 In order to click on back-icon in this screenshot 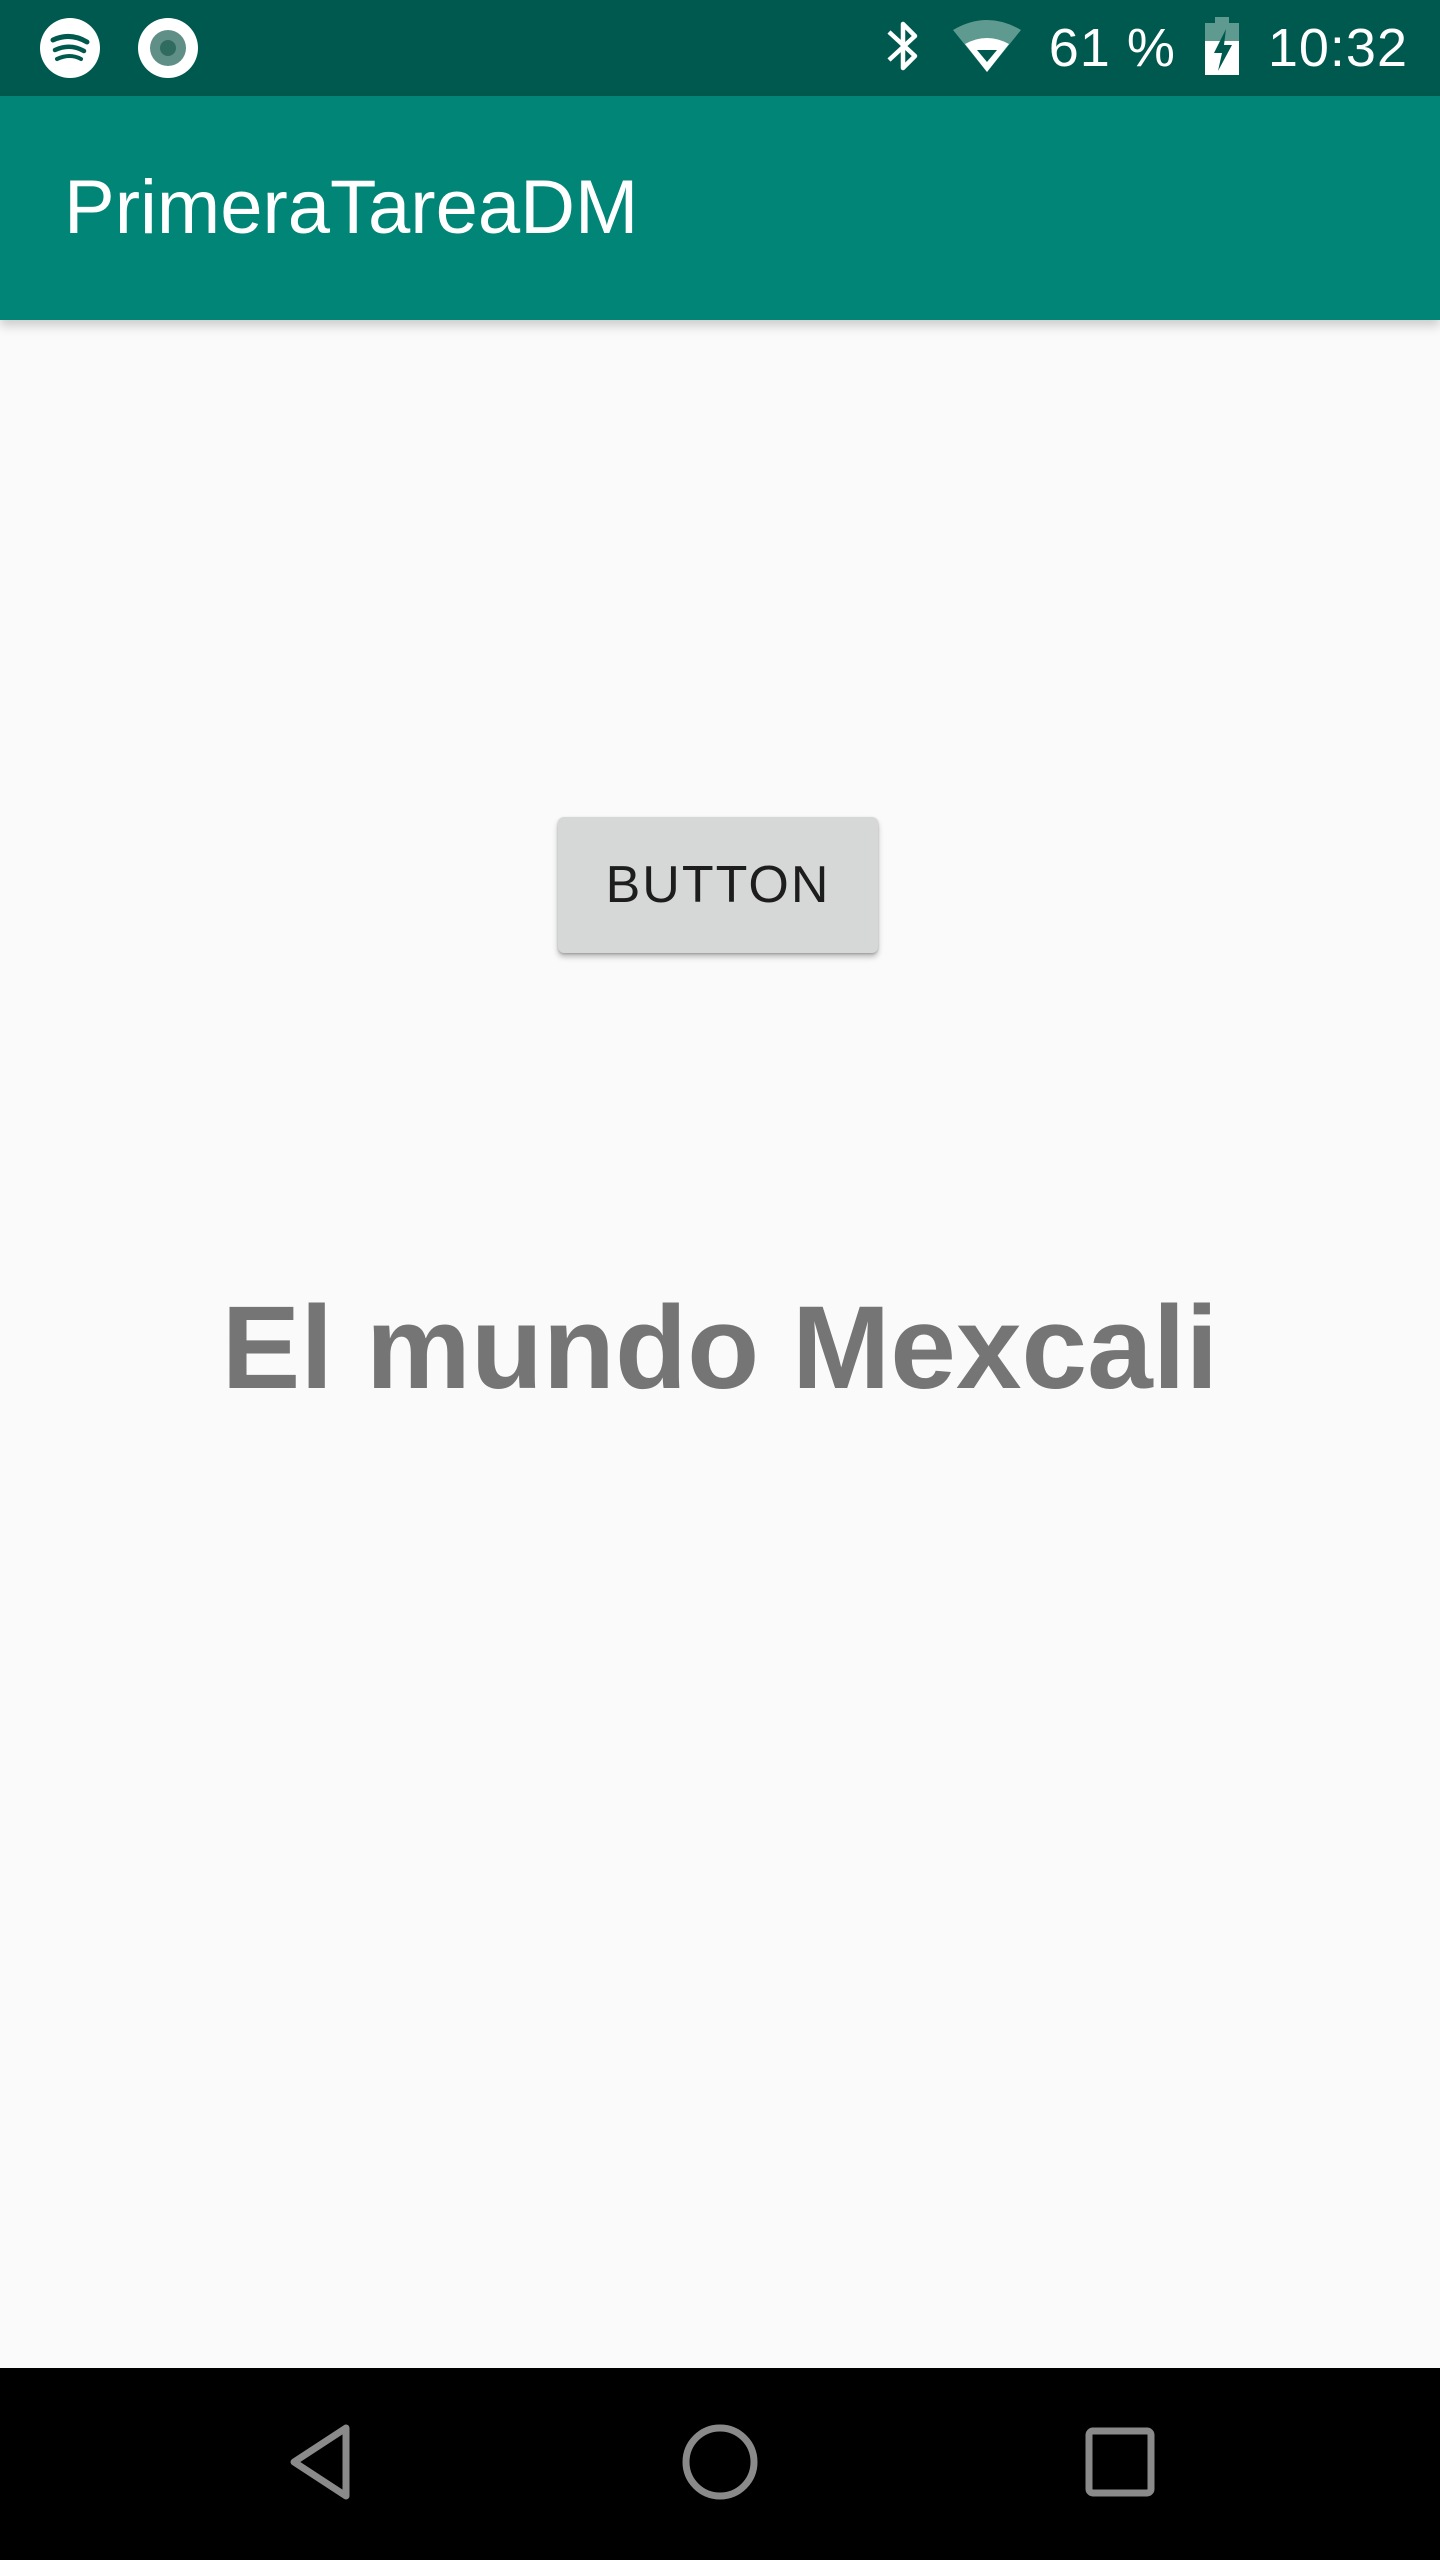, I will do `click(320, 2464)`.